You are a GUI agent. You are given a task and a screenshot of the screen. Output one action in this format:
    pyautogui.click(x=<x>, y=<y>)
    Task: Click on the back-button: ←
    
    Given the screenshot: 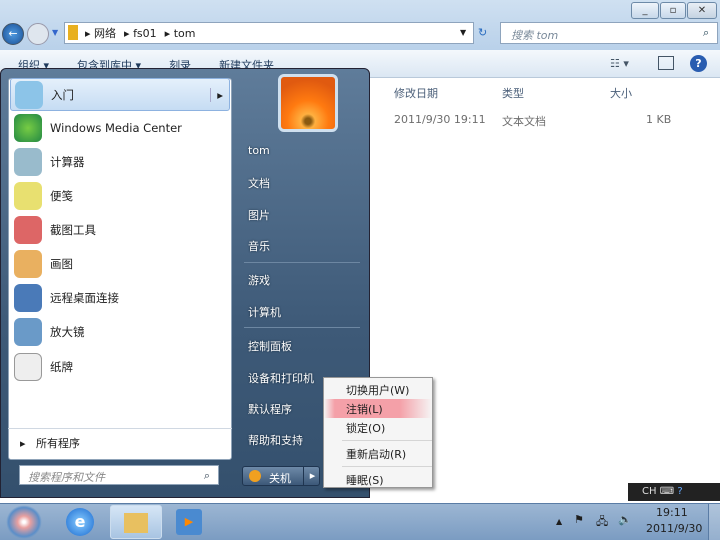 What is the action you would take?
    pyautogui.click(x=13, y=34)
    